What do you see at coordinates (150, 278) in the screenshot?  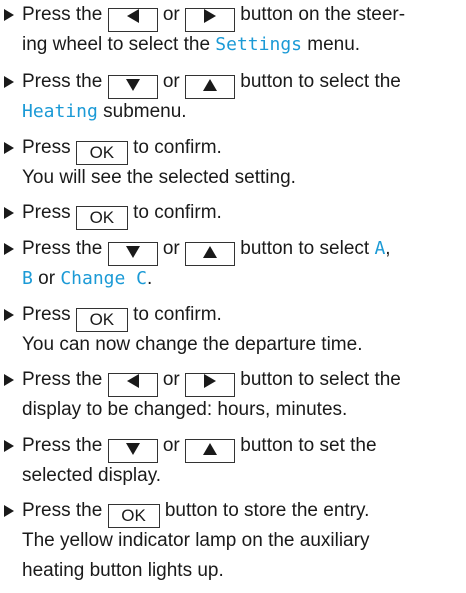 I see `step-text: .` at bounding box center [150, 278].